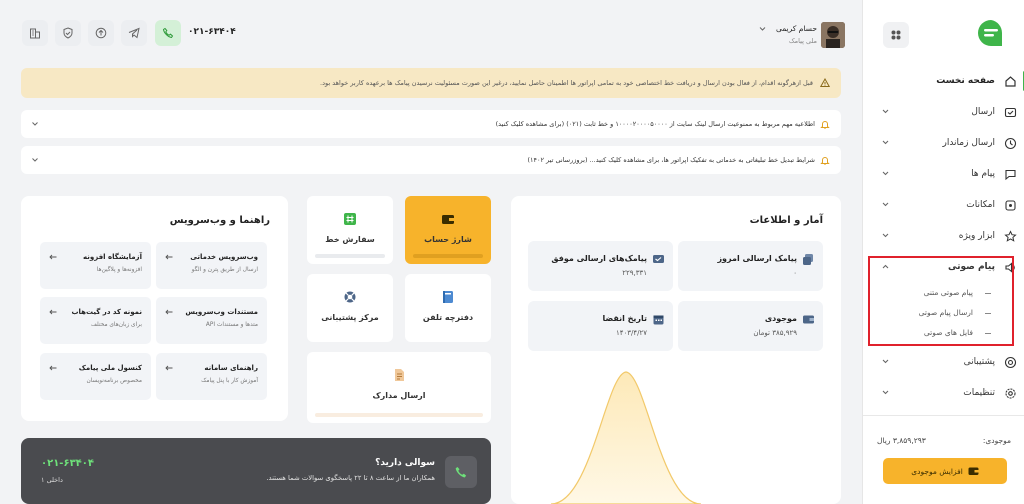 This screenshot has height=504, width=1024. What do you see at coordinates (399, 387) in the screenshot?
I see `send-documents-tile: ارسال مدارک` at bounding box center [399, 387].